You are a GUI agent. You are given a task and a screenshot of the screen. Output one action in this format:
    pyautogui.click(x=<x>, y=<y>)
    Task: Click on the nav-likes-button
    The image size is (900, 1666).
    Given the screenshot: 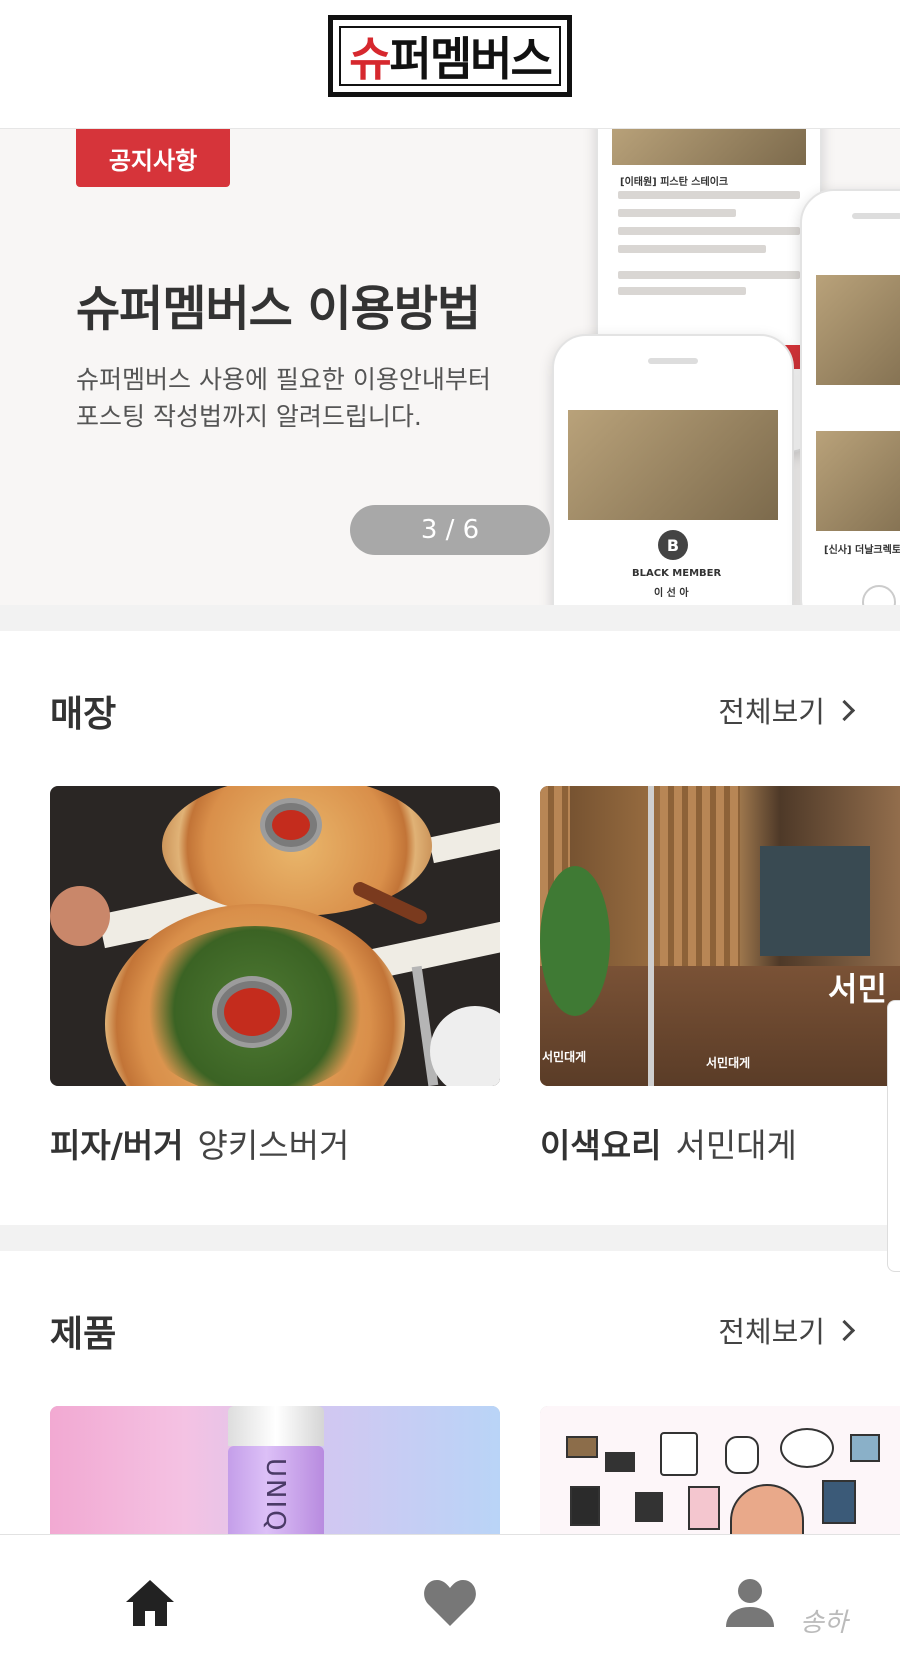 What is the action you would take?
    pyautogui.click(x=450, y=1603)
    